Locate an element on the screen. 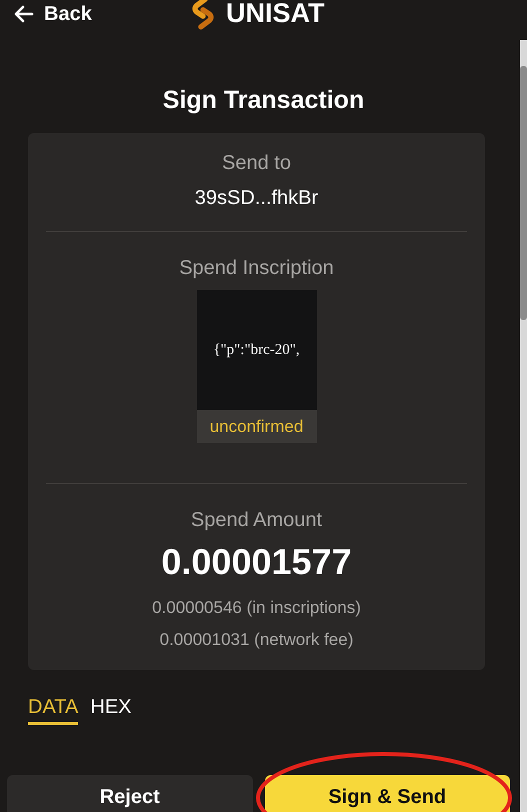 Image resolution: width=527 pixels, height=812 pixels. page-title: Sign Transaction is located at coordinates (264, 100).